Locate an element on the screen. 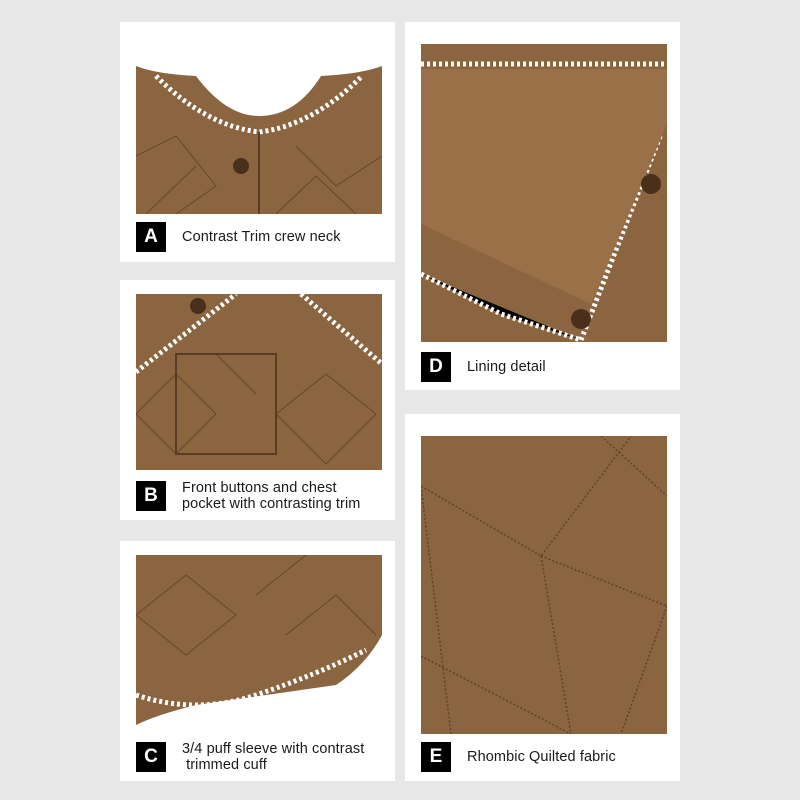 Image resolution: width=800 pixels, height=800 pixels. caption-e-line-1: Rhombic Quilted fabric is located at coordinates (541, 757).